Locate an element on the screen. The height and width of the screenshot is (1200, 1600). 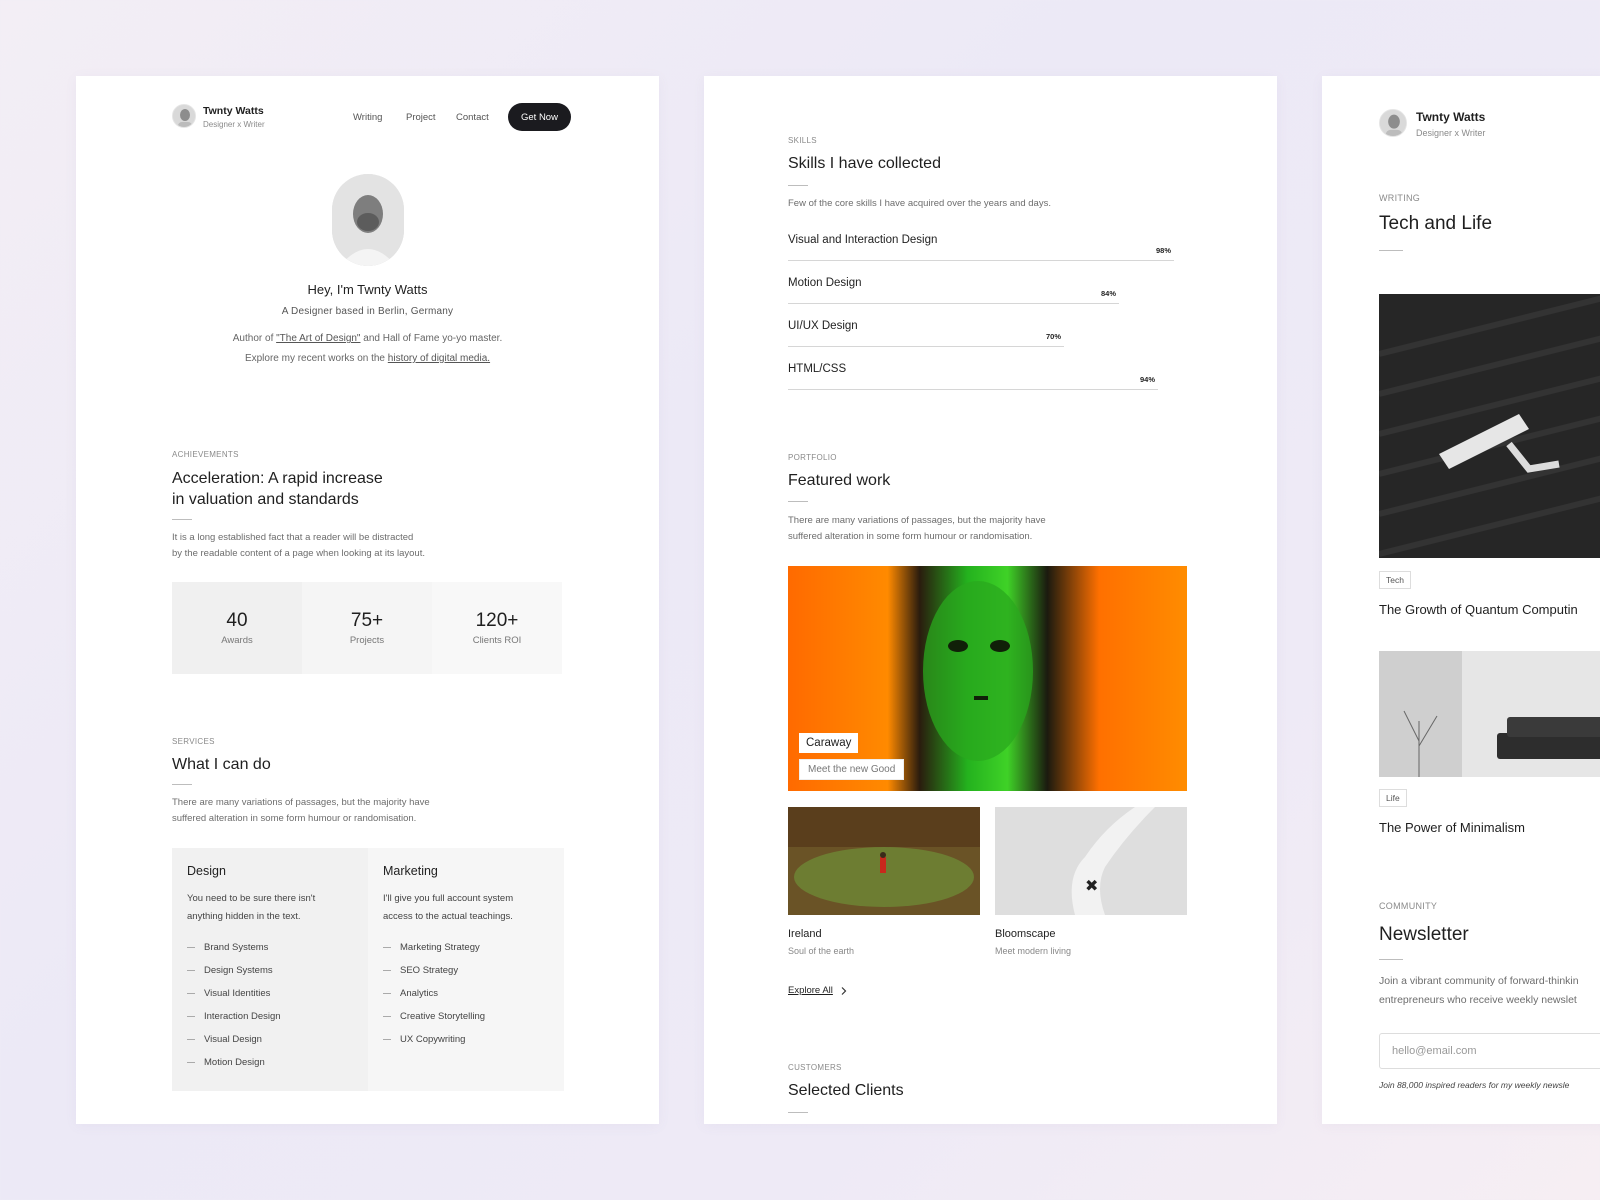
email-field: hello@email.com is located at coordinates (1489, 1051).